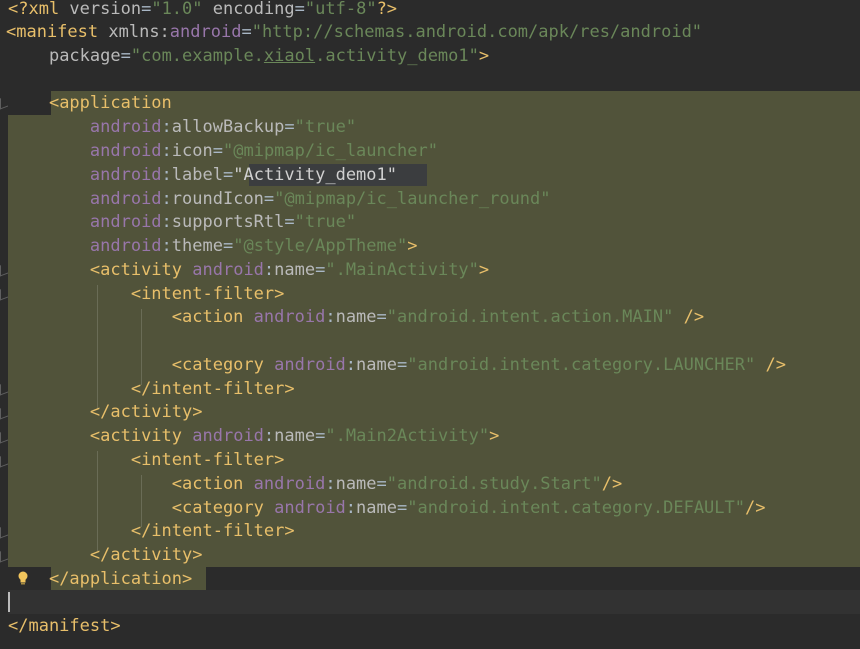 The image size is (860, 649). I want to click on attribute-name: theme, so click(197, 246).